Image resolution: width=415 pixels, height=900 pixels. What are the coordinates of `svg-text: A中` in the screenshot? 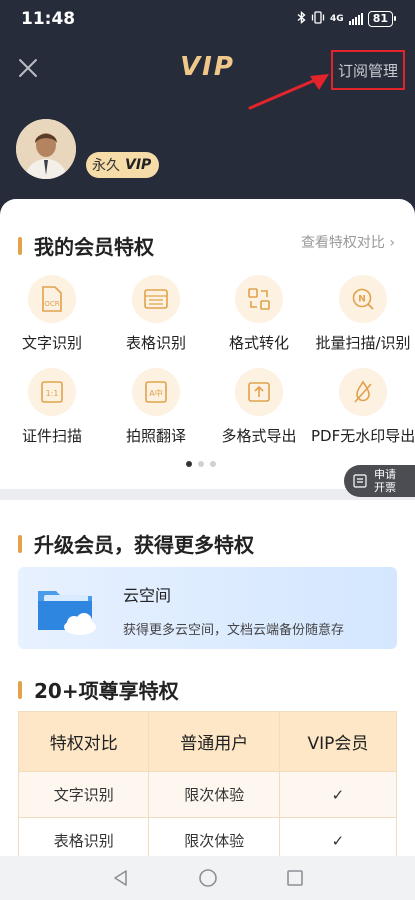 It's located at (155, 393).